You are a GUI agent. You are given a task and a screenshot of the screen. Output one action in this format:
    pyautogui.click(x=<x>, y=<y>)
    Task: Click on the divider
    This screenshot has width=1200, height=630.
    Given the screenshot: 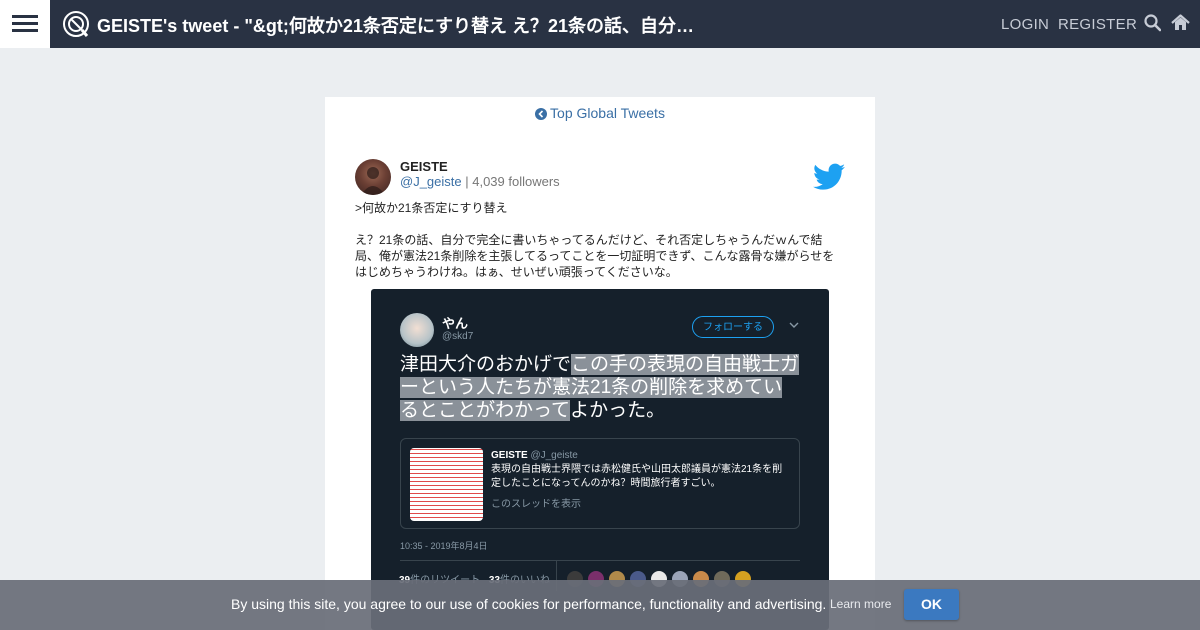 What is the action you would take?
    pyautogui.click(x=600, y=560)
    